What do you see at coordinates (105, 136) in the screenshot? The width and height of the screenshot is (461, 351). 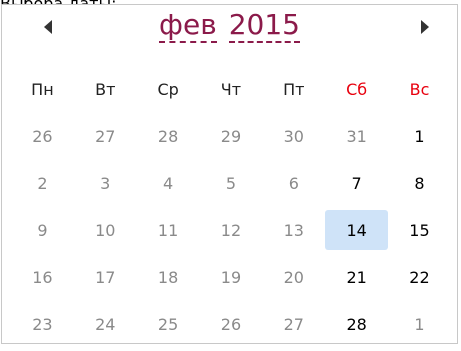 I see `day-cell-other-month: 27` at bounding box center [105, 136].